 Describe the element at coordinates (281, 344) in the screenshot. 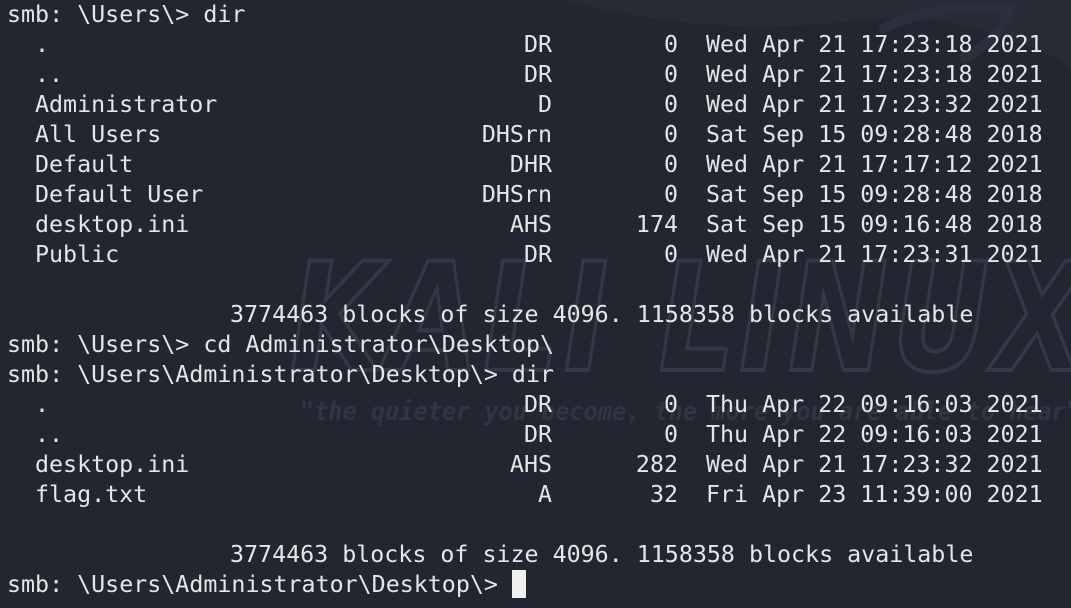

I see `prompt-line: smb: \Users\> cd Administrator\Desktop\` at that location.